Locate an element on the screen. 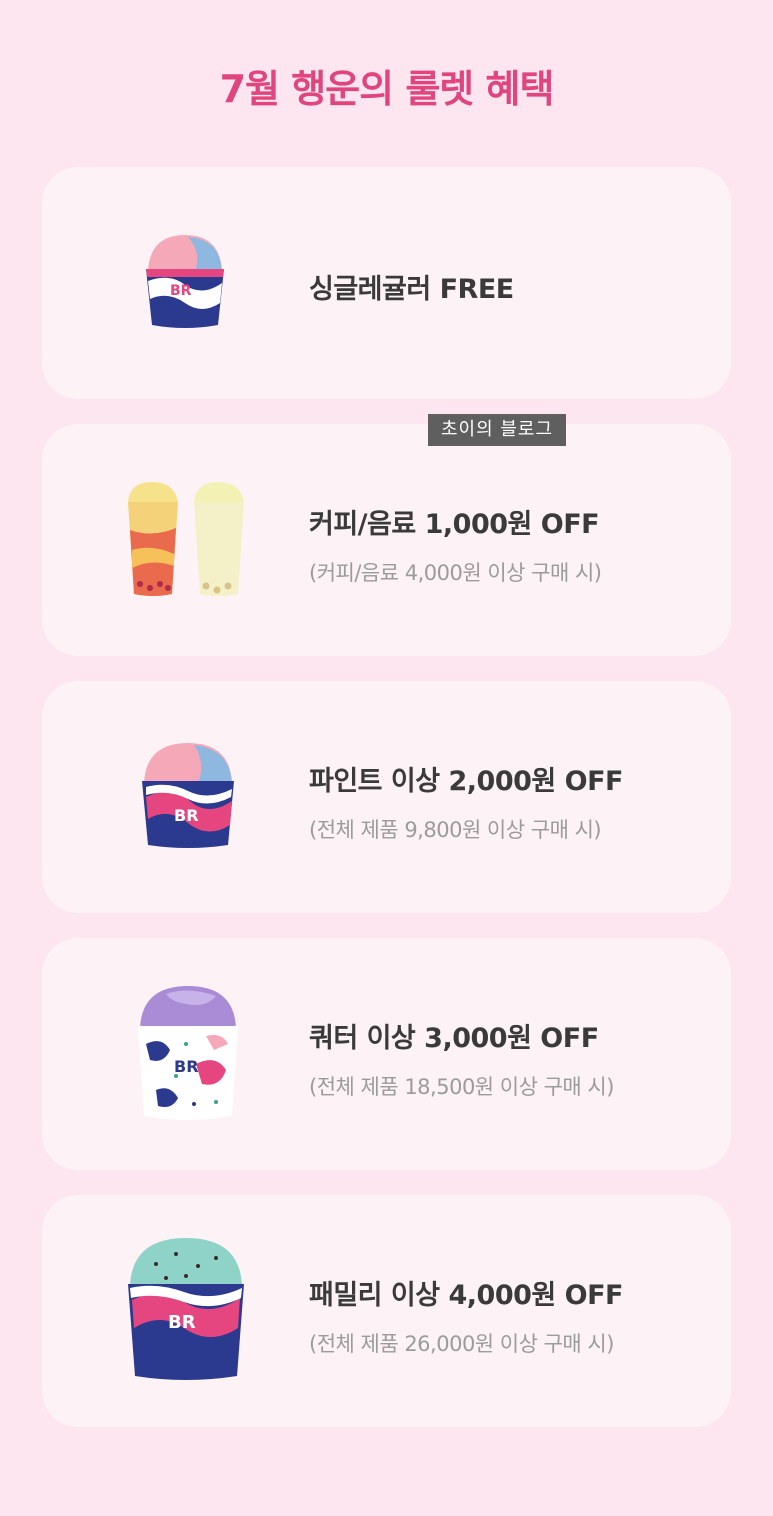  benefit-condition: (전체 제품 26,000원 이상 구매 시) is located at coordinates (461, 1344).